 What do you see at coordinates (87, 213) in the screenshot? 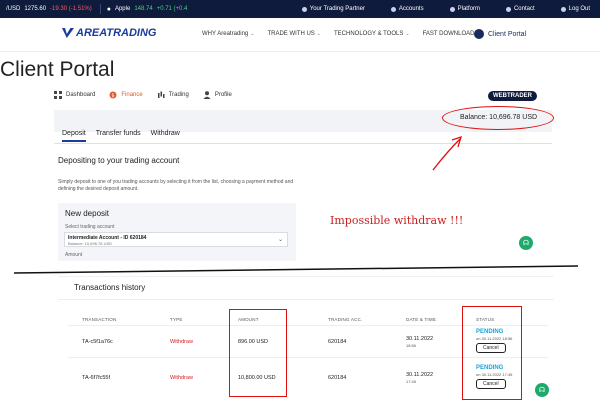
I see `new-deposit-title: New deposit` at bounding box center [87, 213].